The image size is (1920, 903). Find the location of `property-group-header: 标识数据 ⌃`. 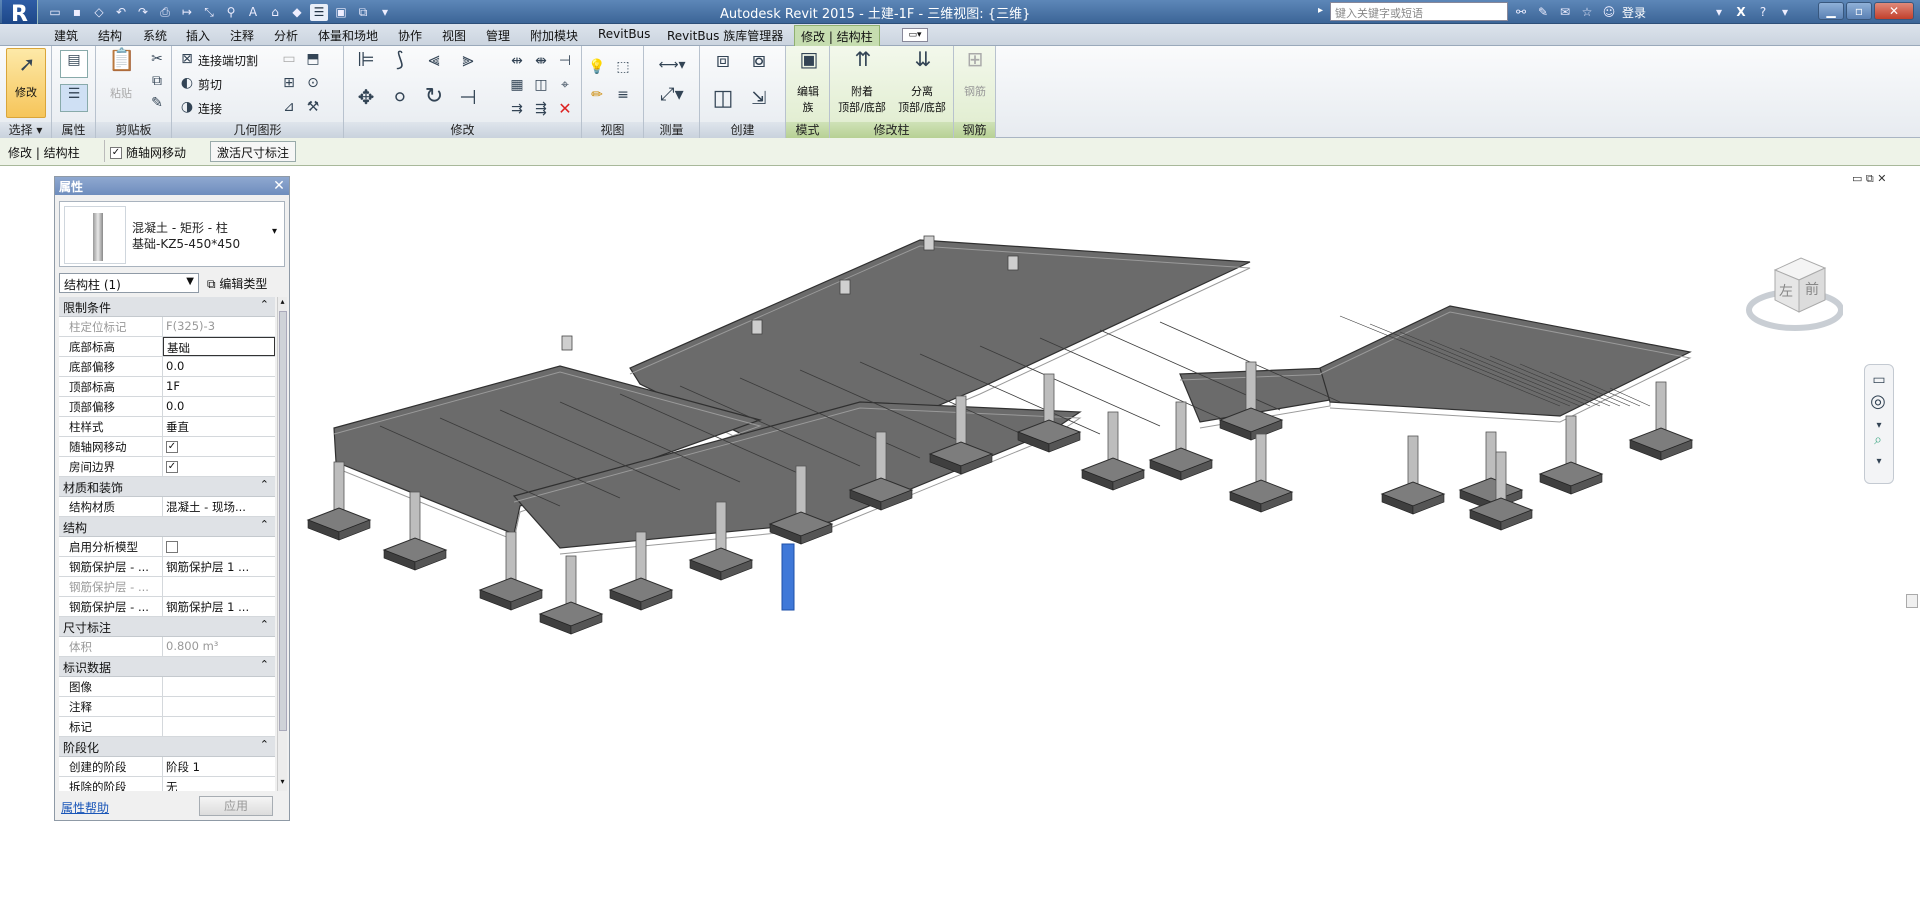

property-group-header: 标识数据 ⌃ is located at coordinates (167, 667).